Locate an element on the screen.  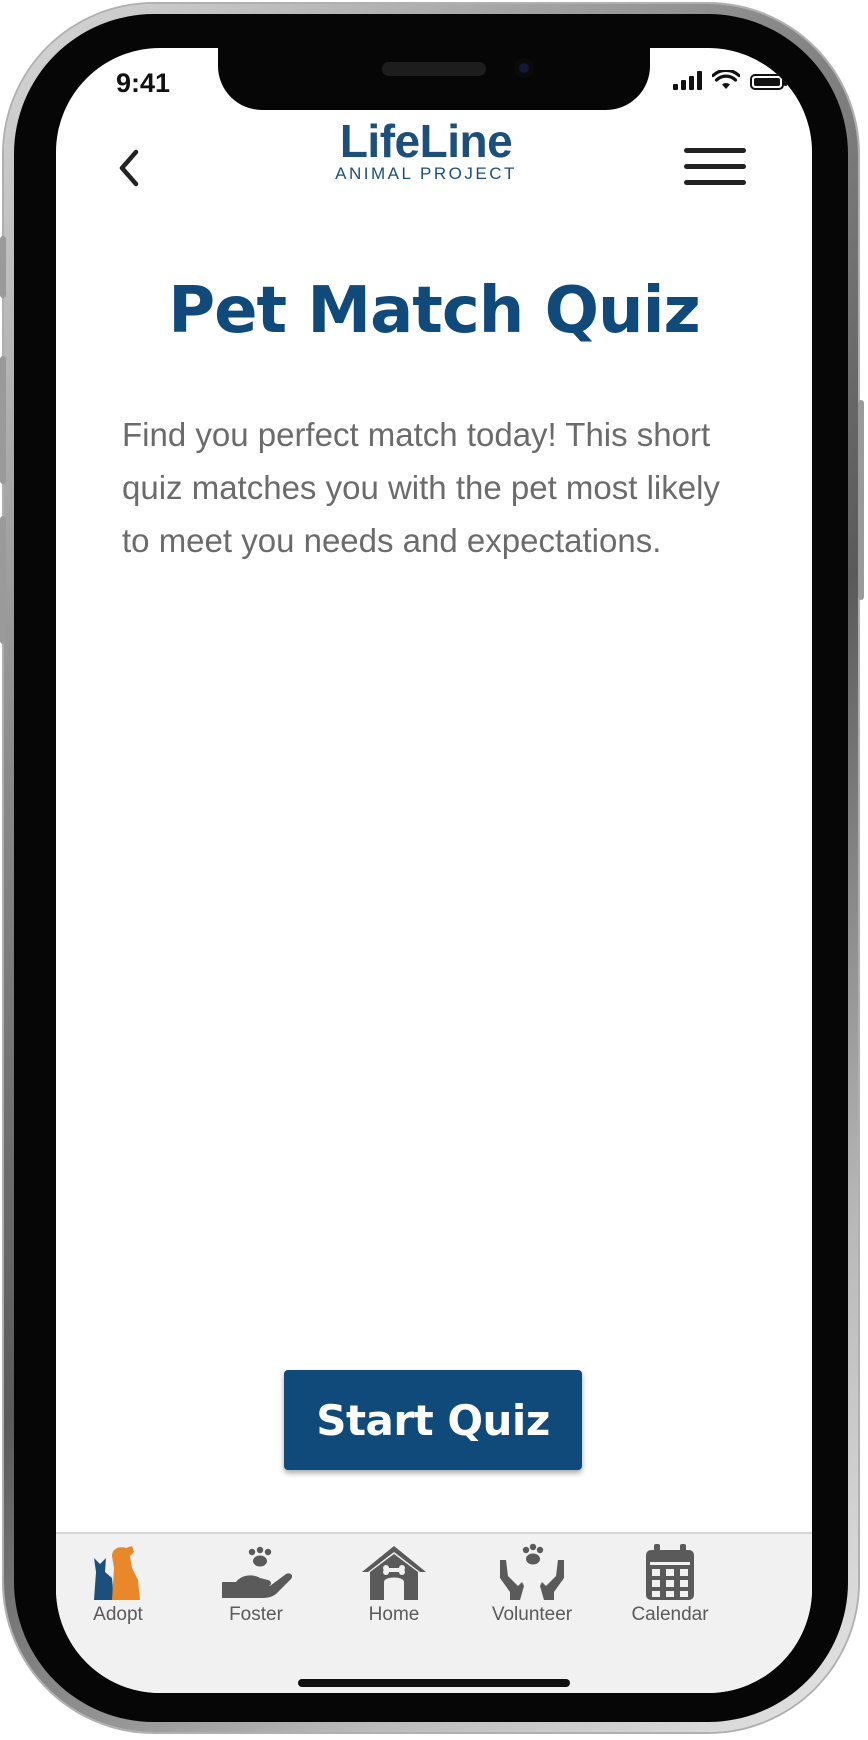
notch is located at coordinates (434, 79).